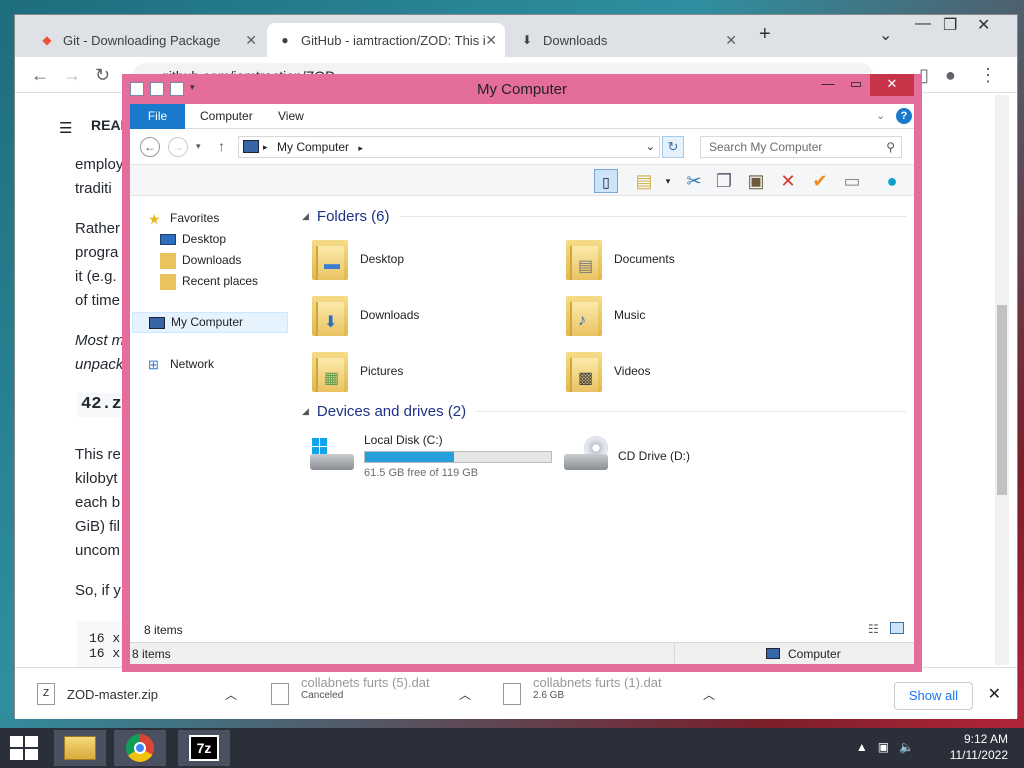 The width and height of the screenshot is (1024, 768). Describe the element at coordinates (668, 181) in the screenshot. I see `chevron-down-icon: ▾` at that location.